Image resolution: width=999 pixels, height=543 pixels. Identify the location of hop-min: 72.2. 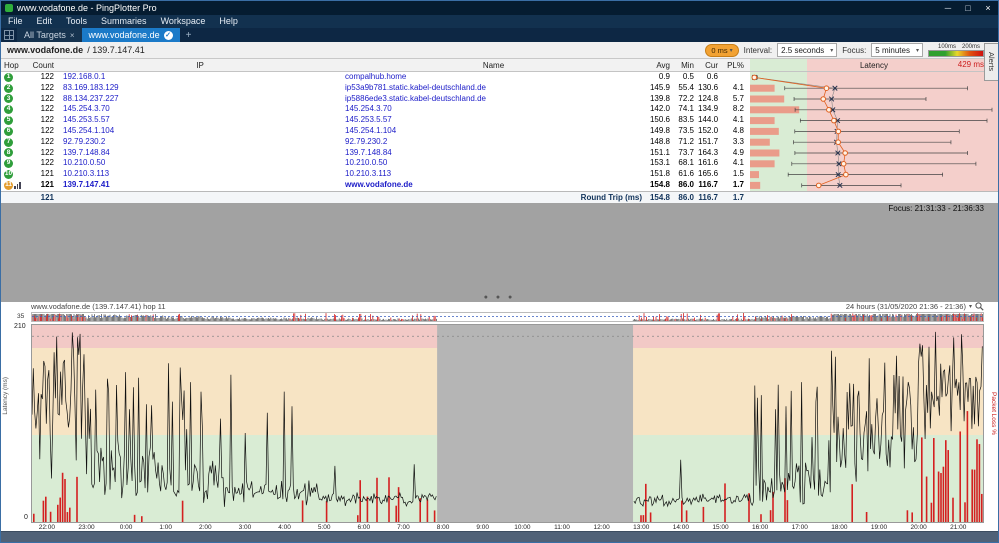
(686, 98).